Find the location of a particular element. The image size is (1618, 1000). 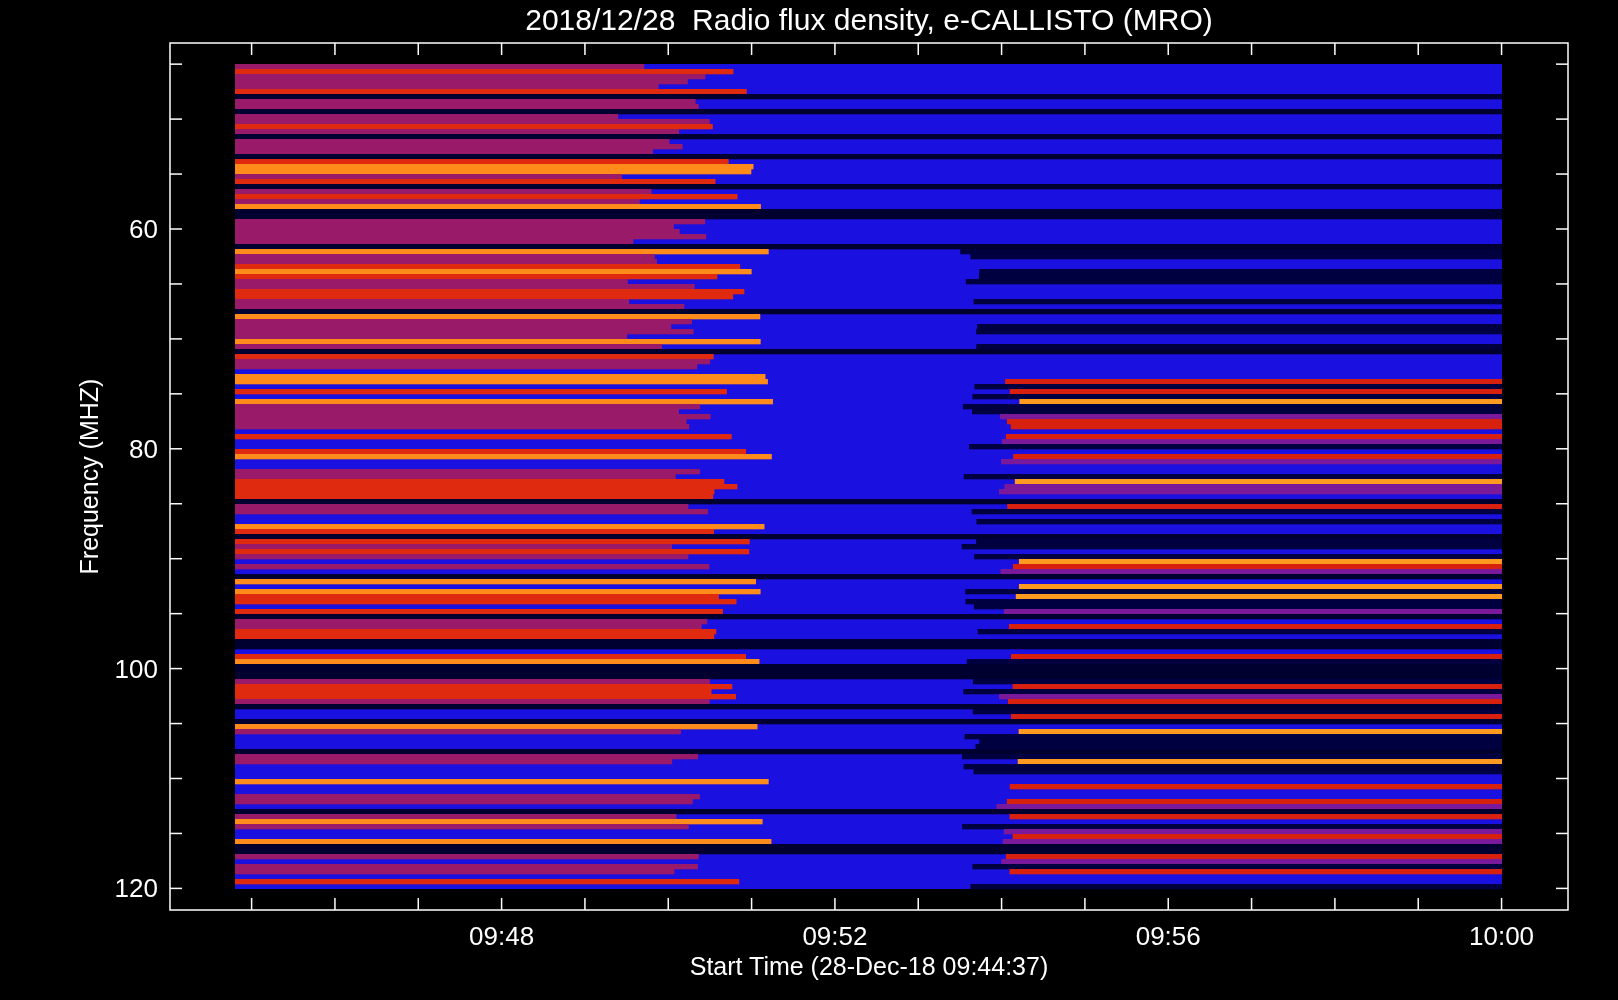

y-tick-label: 80 is located at coordinates (143, 448).